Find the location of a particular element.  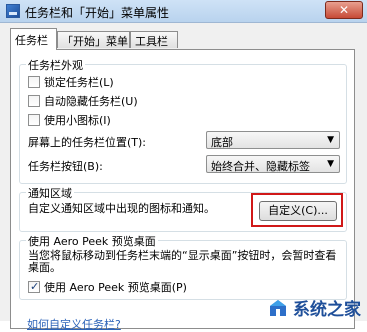

notification-description: 自定义通知区域中出现的图标和通知。 is located at coordinates (121, 208).